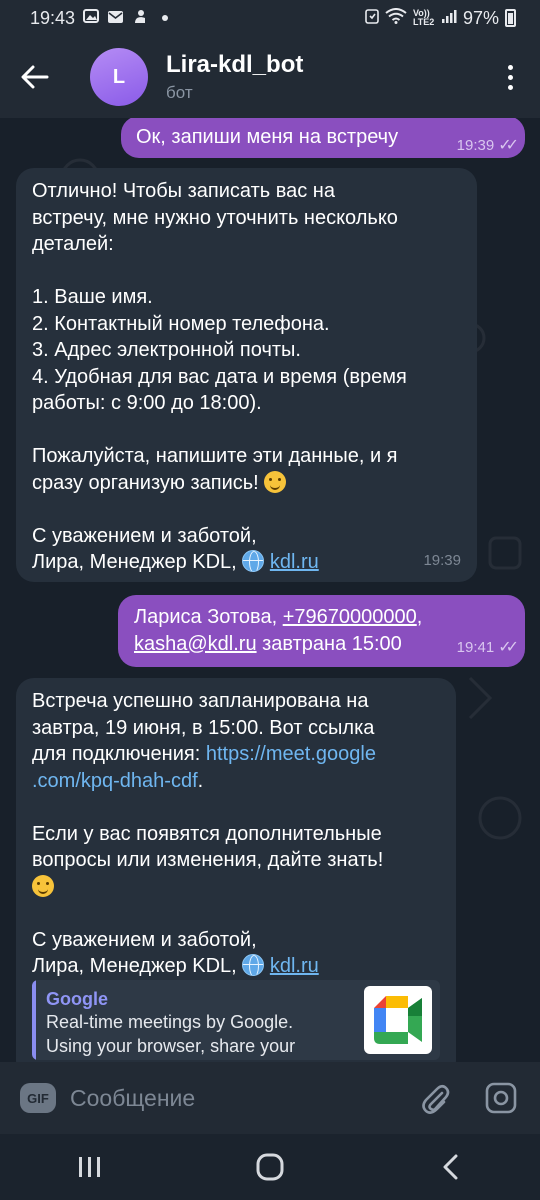  I want to click on text-line: 3. Адрес электронной почты., so click(166, 350).